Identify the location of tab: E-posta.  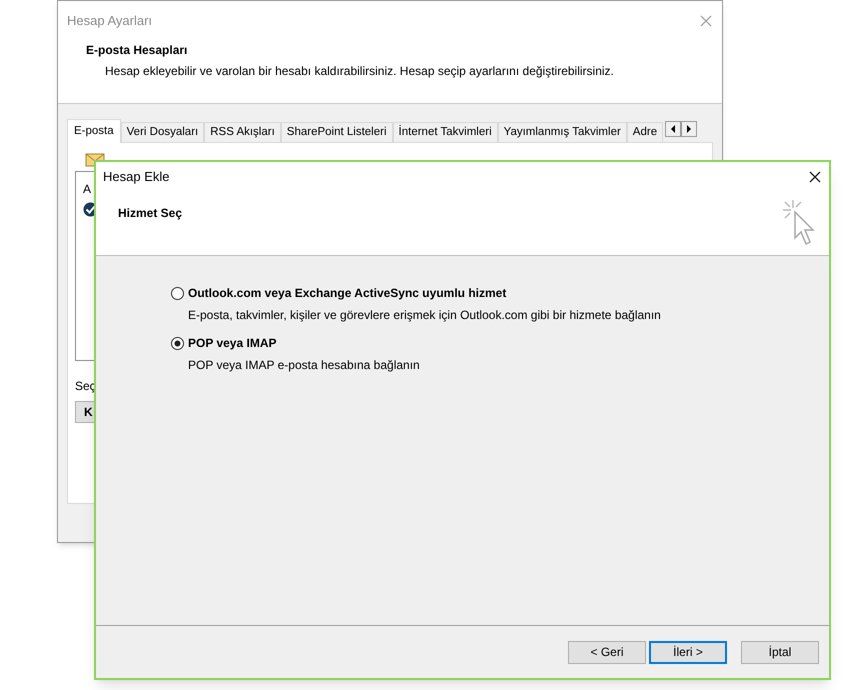
(94, 131).